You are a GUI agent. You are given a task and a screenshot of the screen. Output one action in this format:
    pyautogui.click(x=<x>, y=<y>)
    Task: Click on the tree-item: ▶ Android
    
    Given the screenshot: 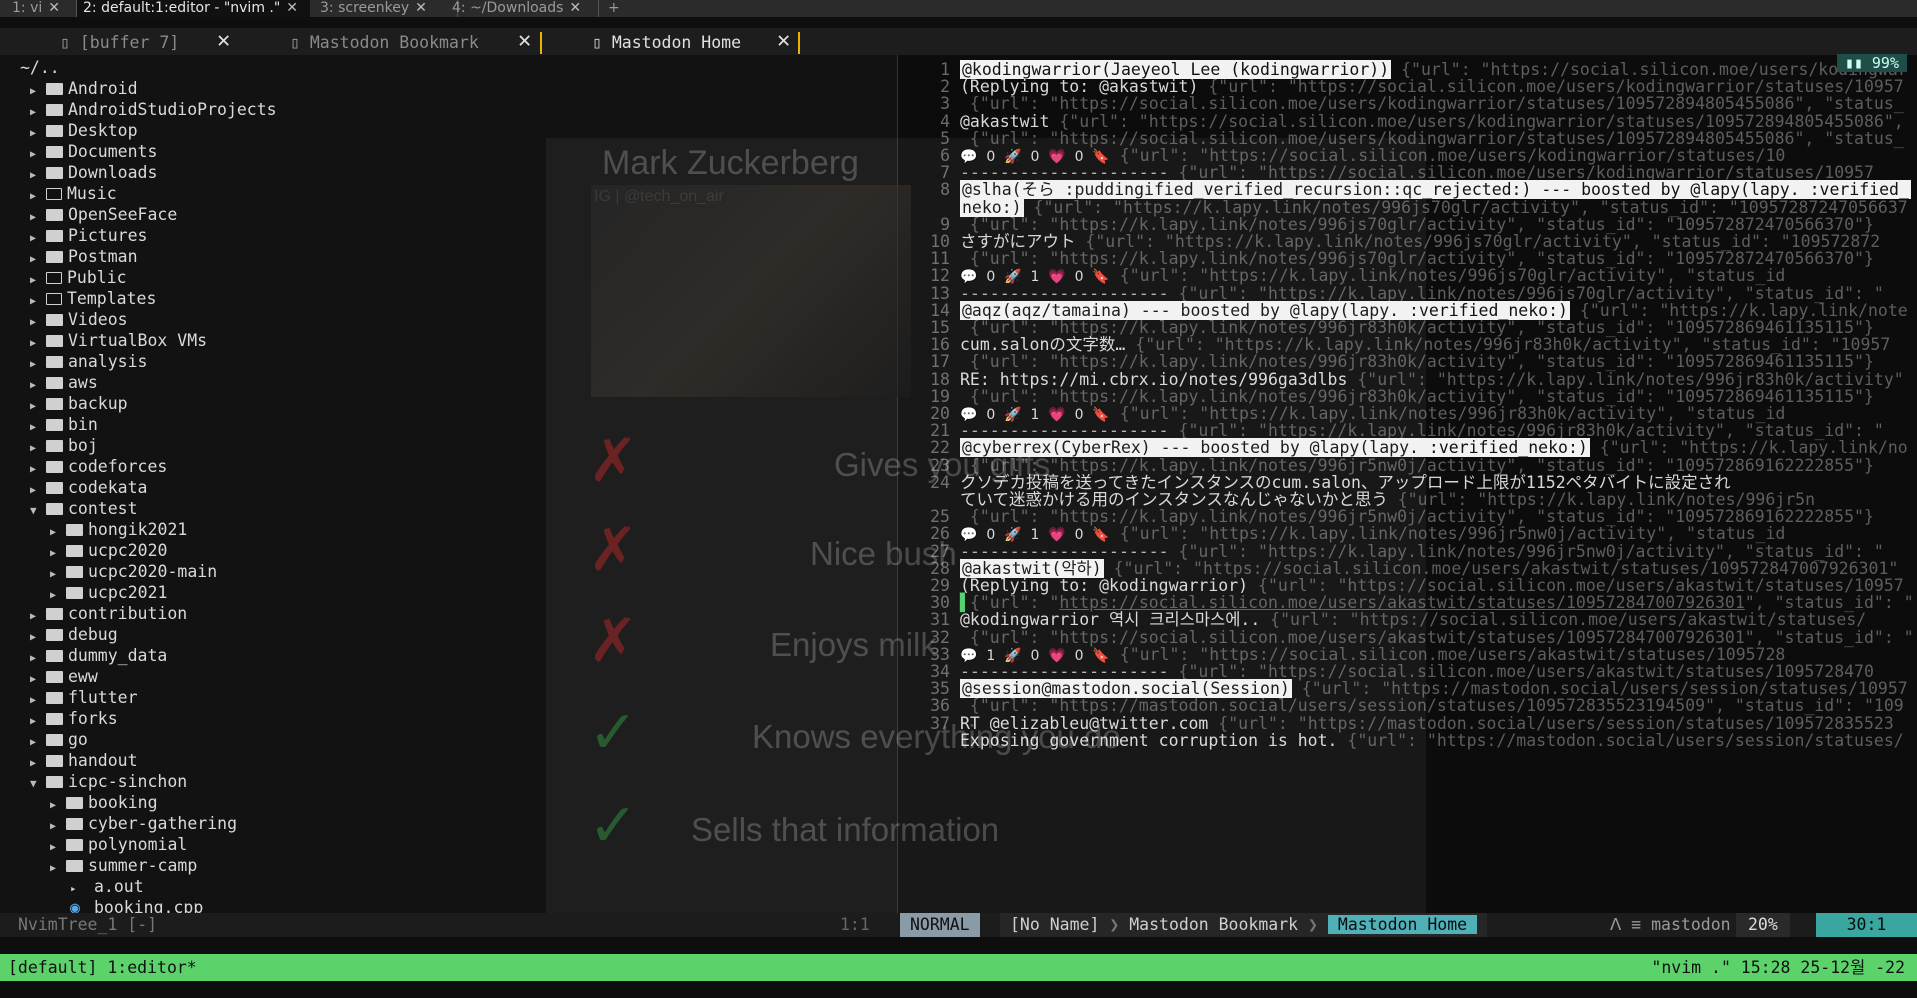 What is the action you would take?
    pyautogui.click(x=84, y=88)
    